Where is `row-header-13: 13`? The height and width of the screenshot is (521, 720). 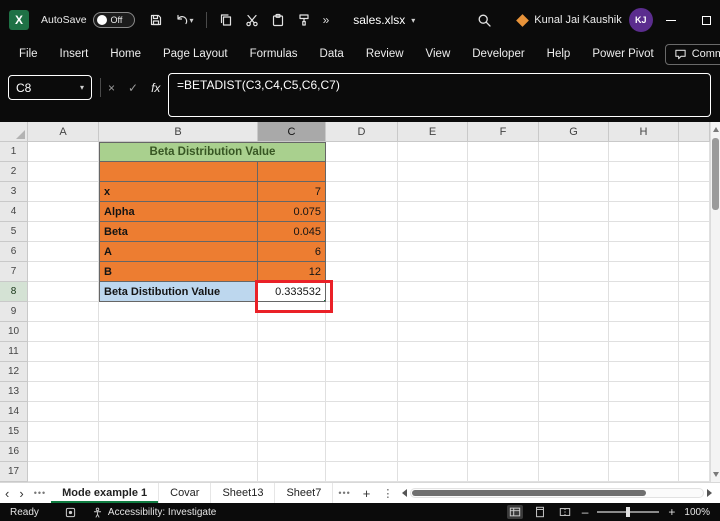 row-header-13: 13 is located at coordinates (14, 392).